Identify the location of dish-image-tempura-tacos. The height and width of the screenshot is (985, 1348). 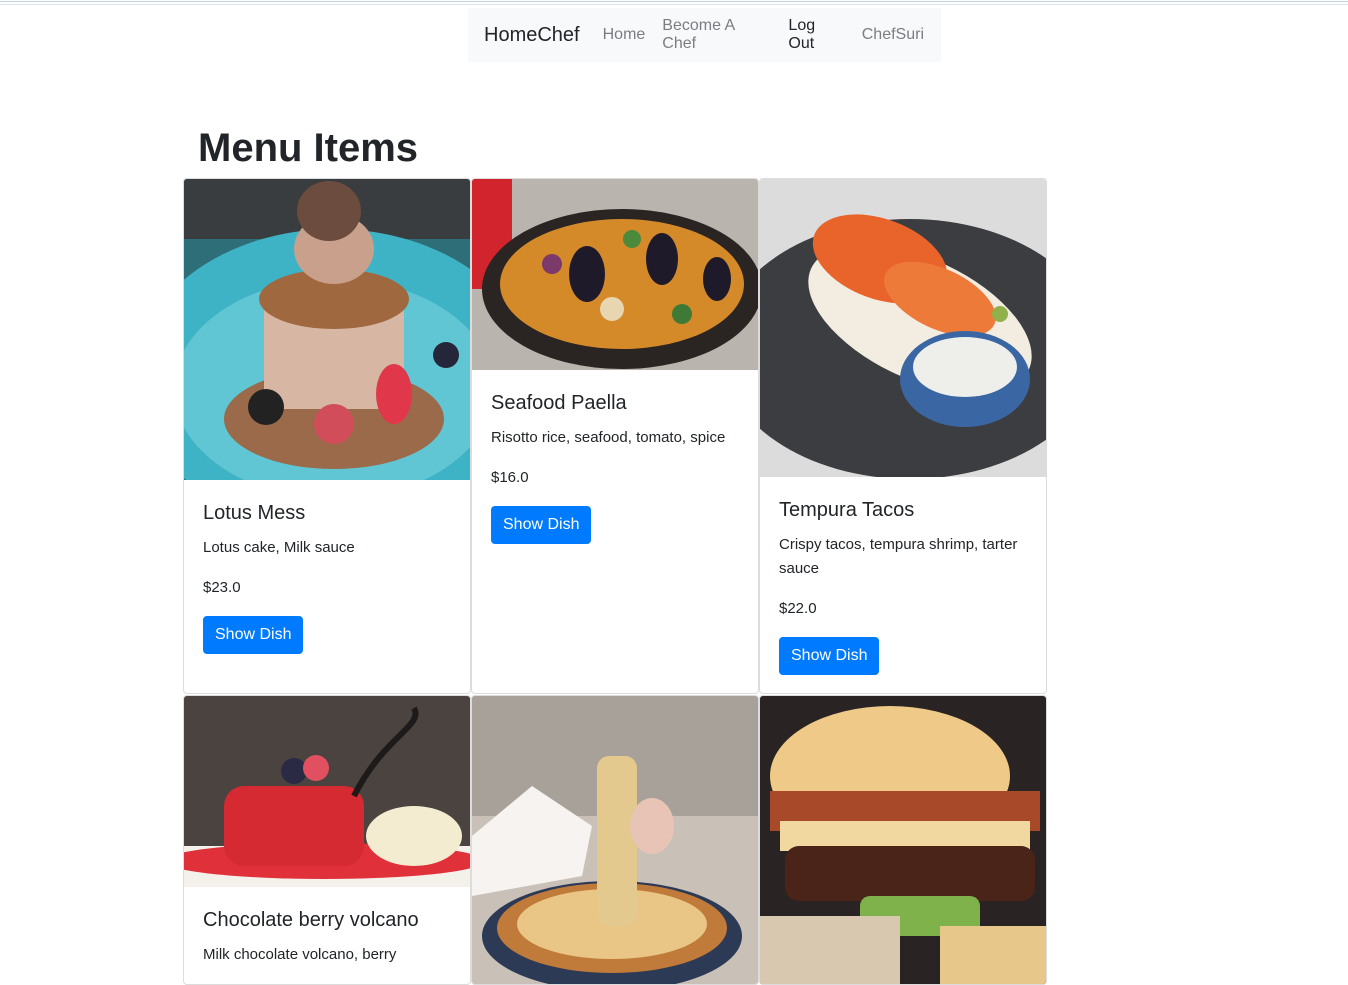
(903, 328).